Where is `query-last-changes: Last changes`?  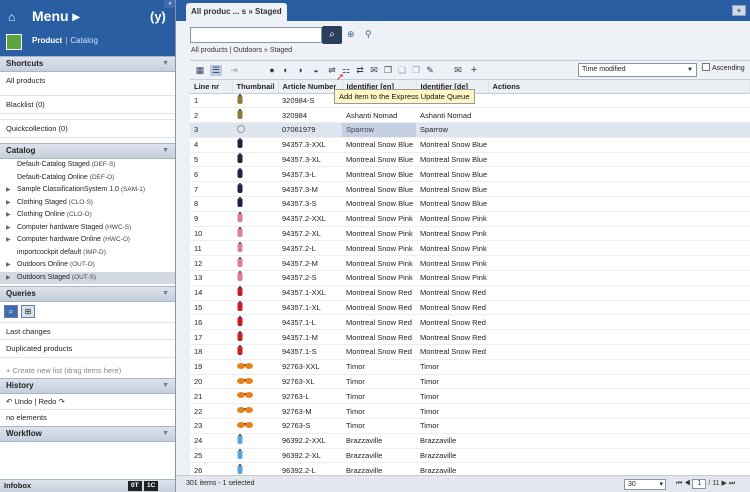 query-last-changes: Last changes is located at coordinates (87, 331).